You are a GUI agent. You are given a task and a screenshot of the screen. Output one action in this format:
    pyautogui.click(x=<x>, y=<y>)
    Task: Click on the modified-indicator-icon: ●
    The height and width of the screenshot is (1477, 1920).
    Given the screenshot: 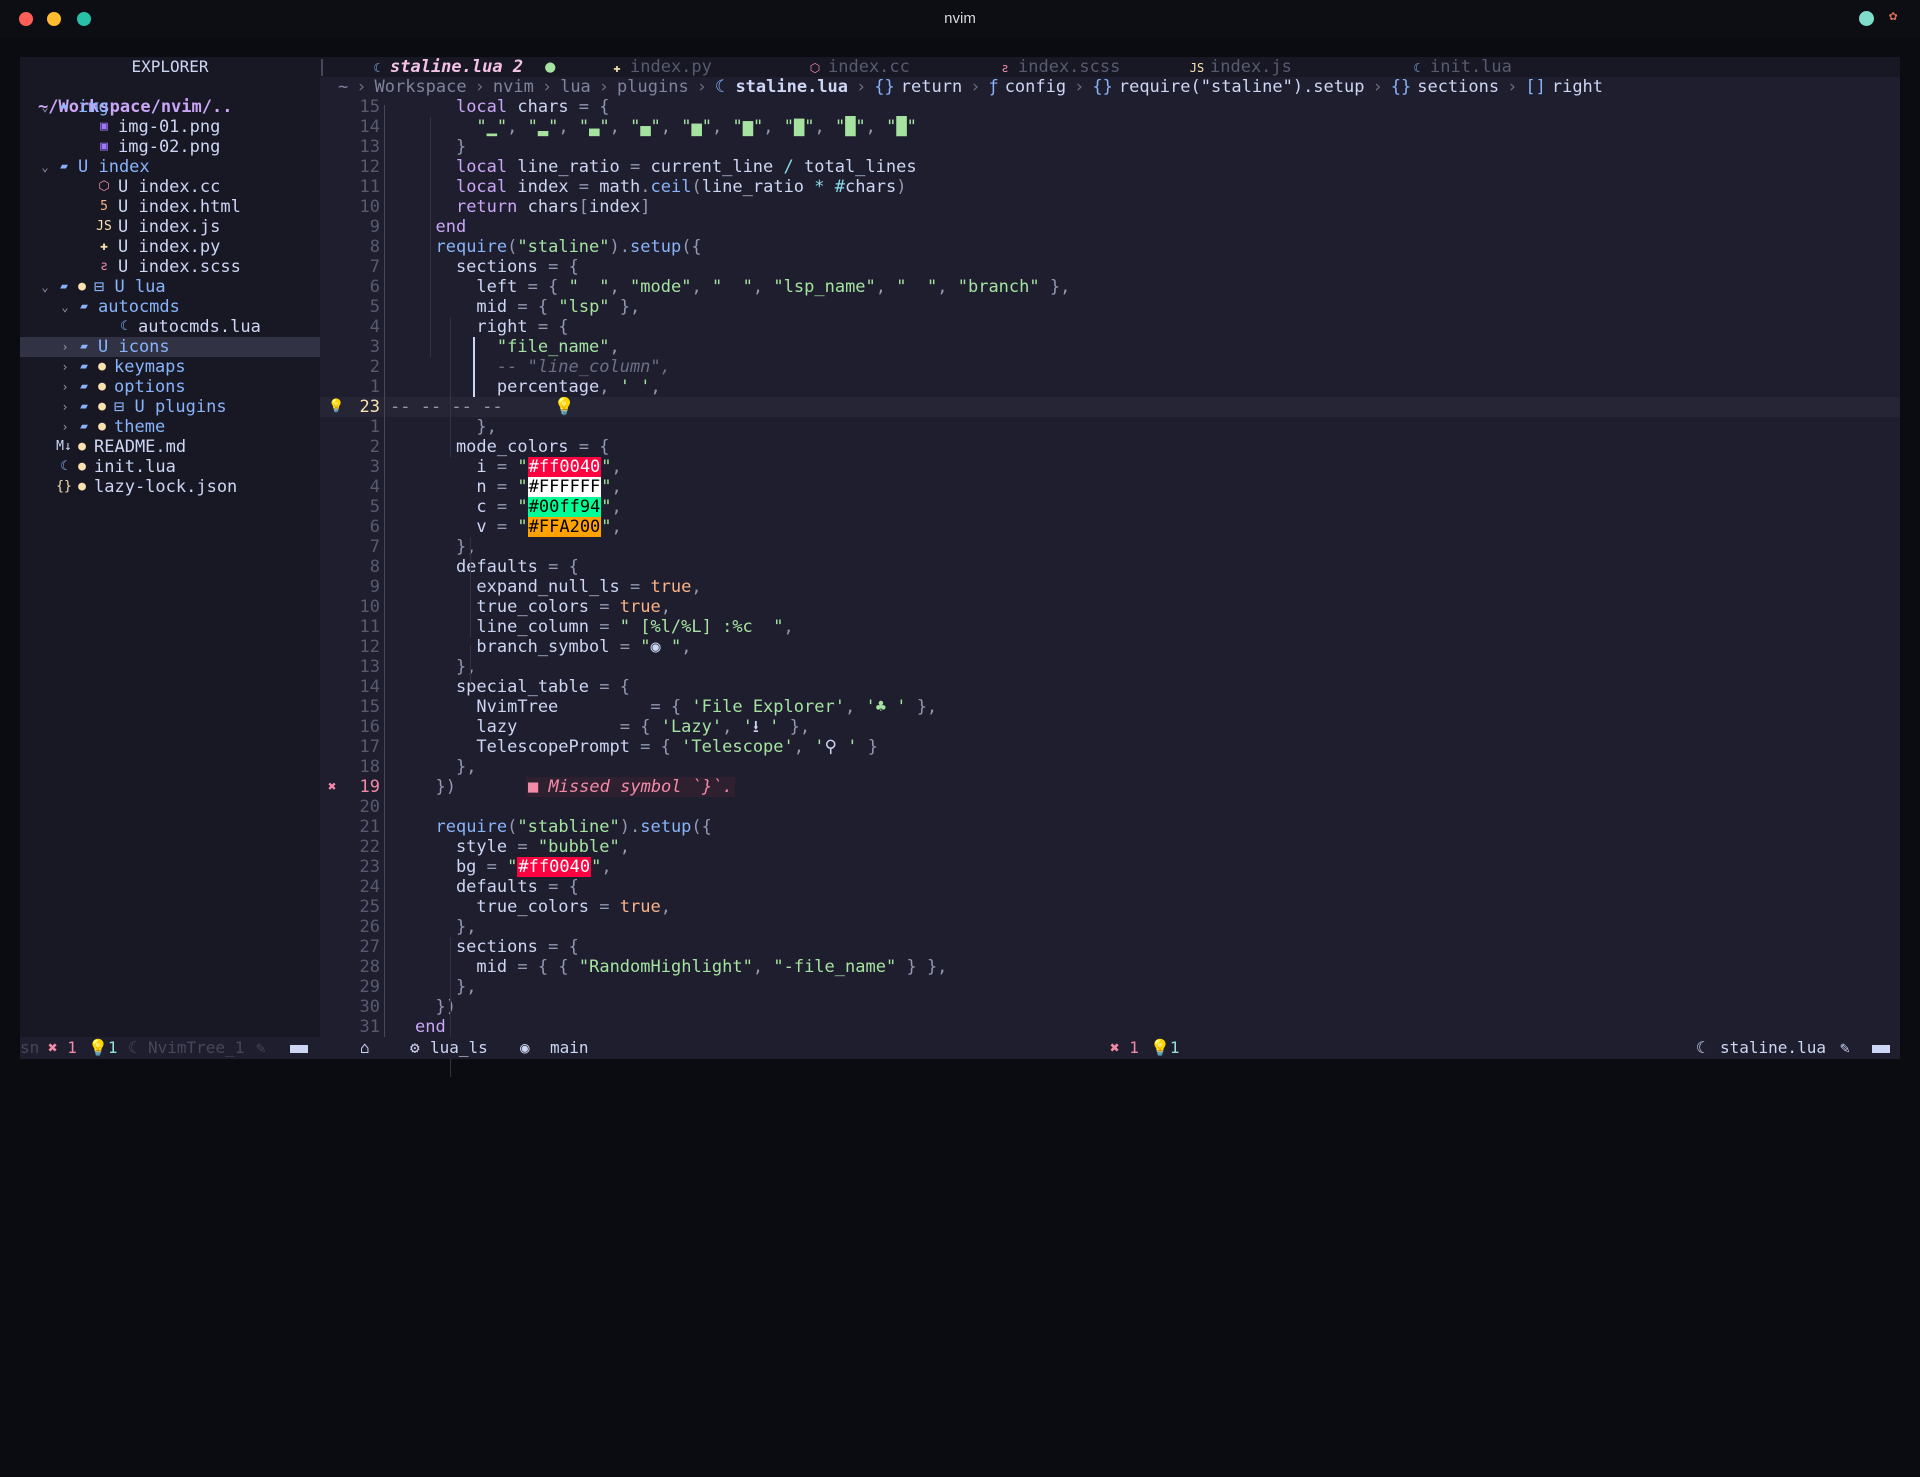 What is the action you would take?
    pyautogui.click(x=550, y=67)
    